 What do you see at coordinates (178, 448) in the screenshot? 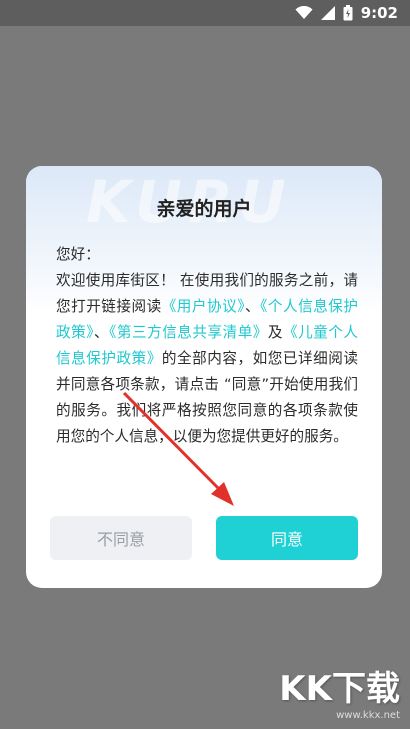
I see `red-arrow-annotation` at bounding box center [178, 448].